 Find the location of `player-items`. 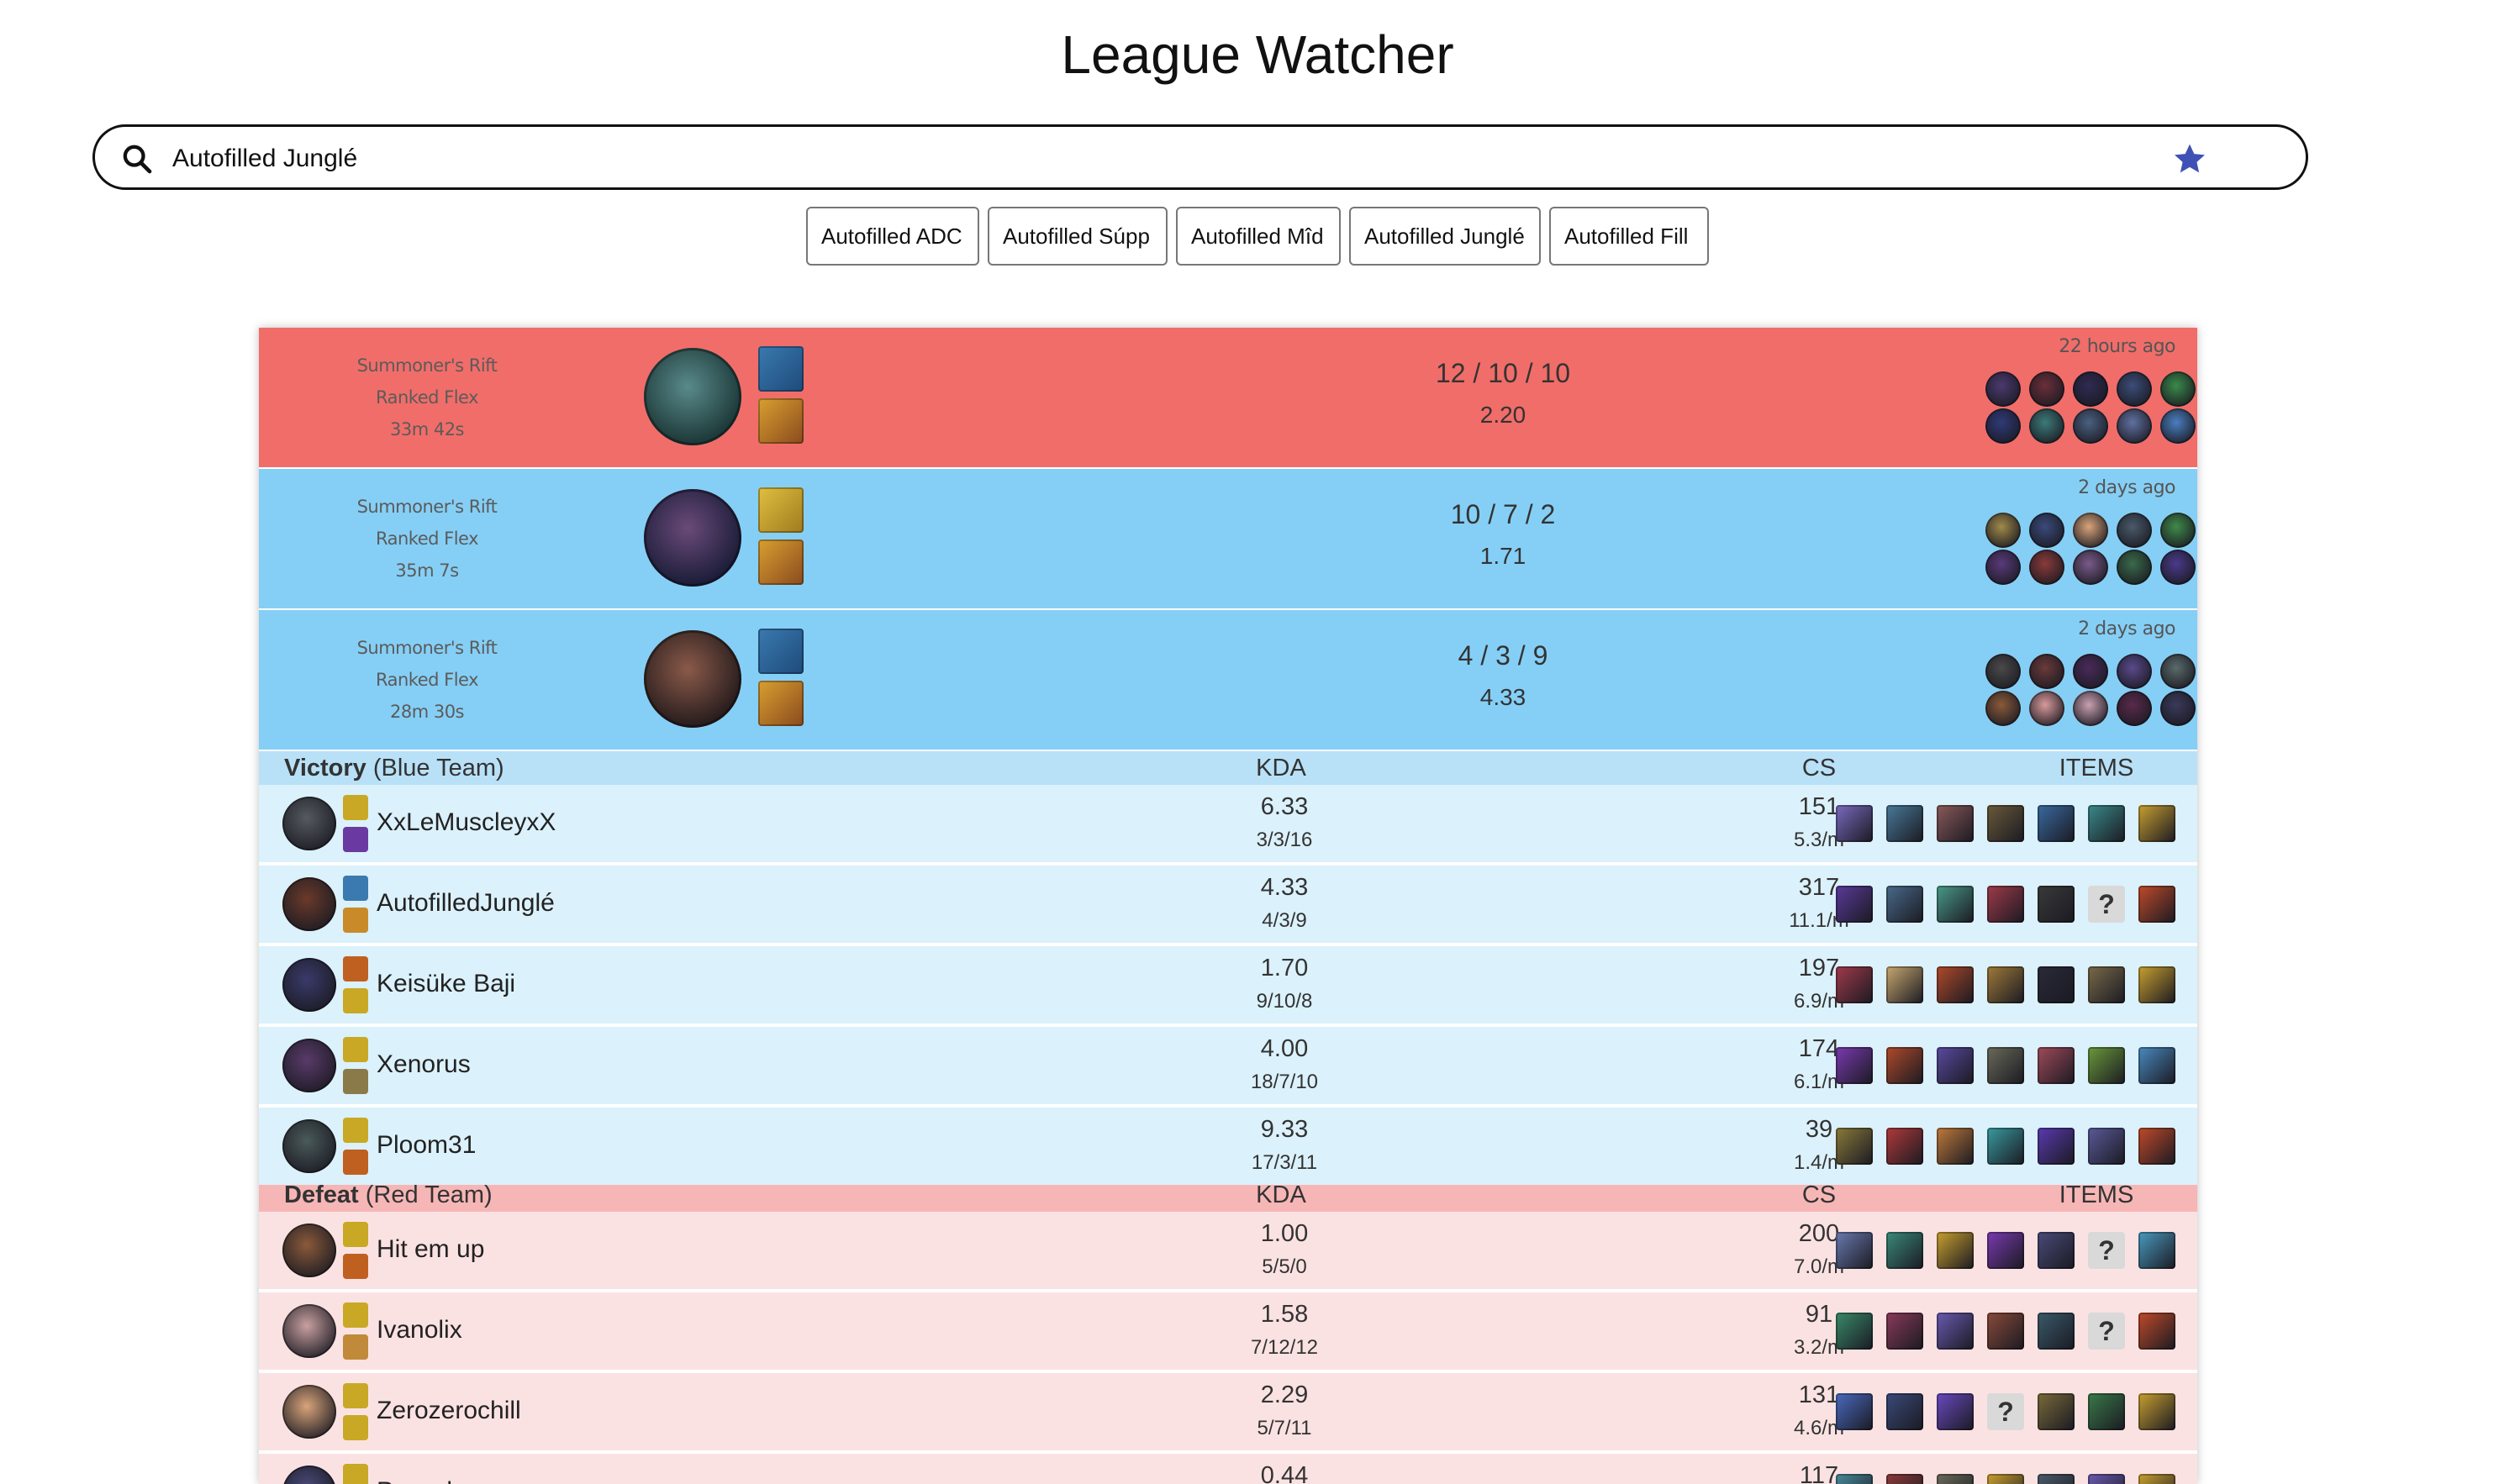

player-items is located at coordinates (2005, 825).